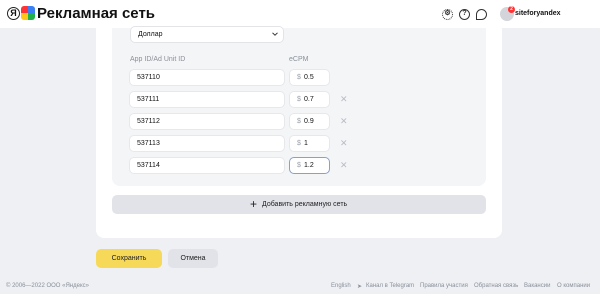 This screenshot has height=294, width=600. I want to click on footer-link-rules: Правила участия, so click(444, 286).